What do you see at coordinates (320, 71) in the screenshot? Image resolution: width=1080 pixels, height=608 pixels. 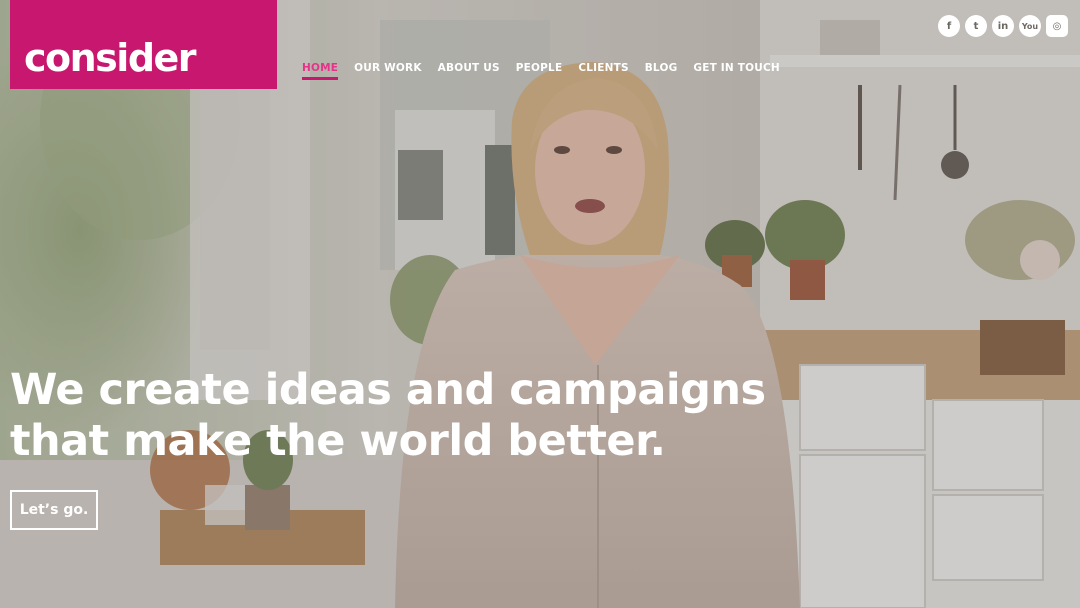 I see `nav-item-home: HOME` at bounding box center [320, 71].